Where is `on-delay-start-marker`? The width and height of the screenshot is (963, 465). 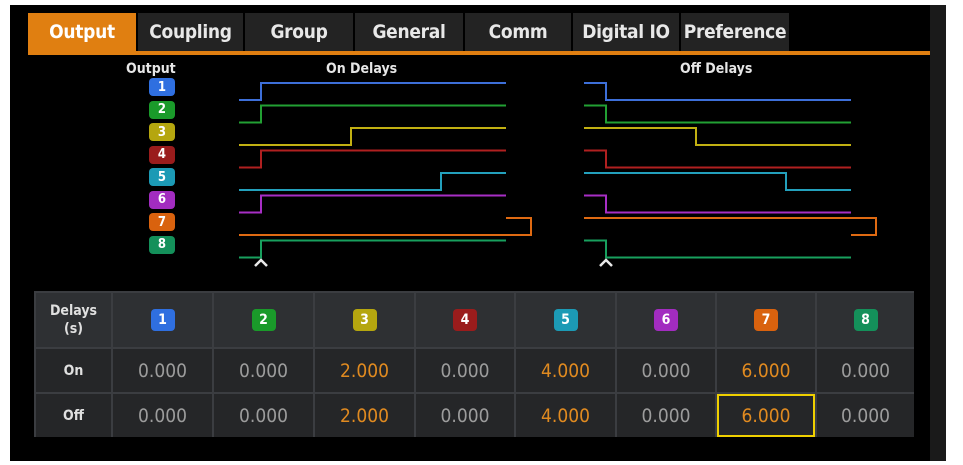 on-delay-start-marker is located at coordinates (261, 262).